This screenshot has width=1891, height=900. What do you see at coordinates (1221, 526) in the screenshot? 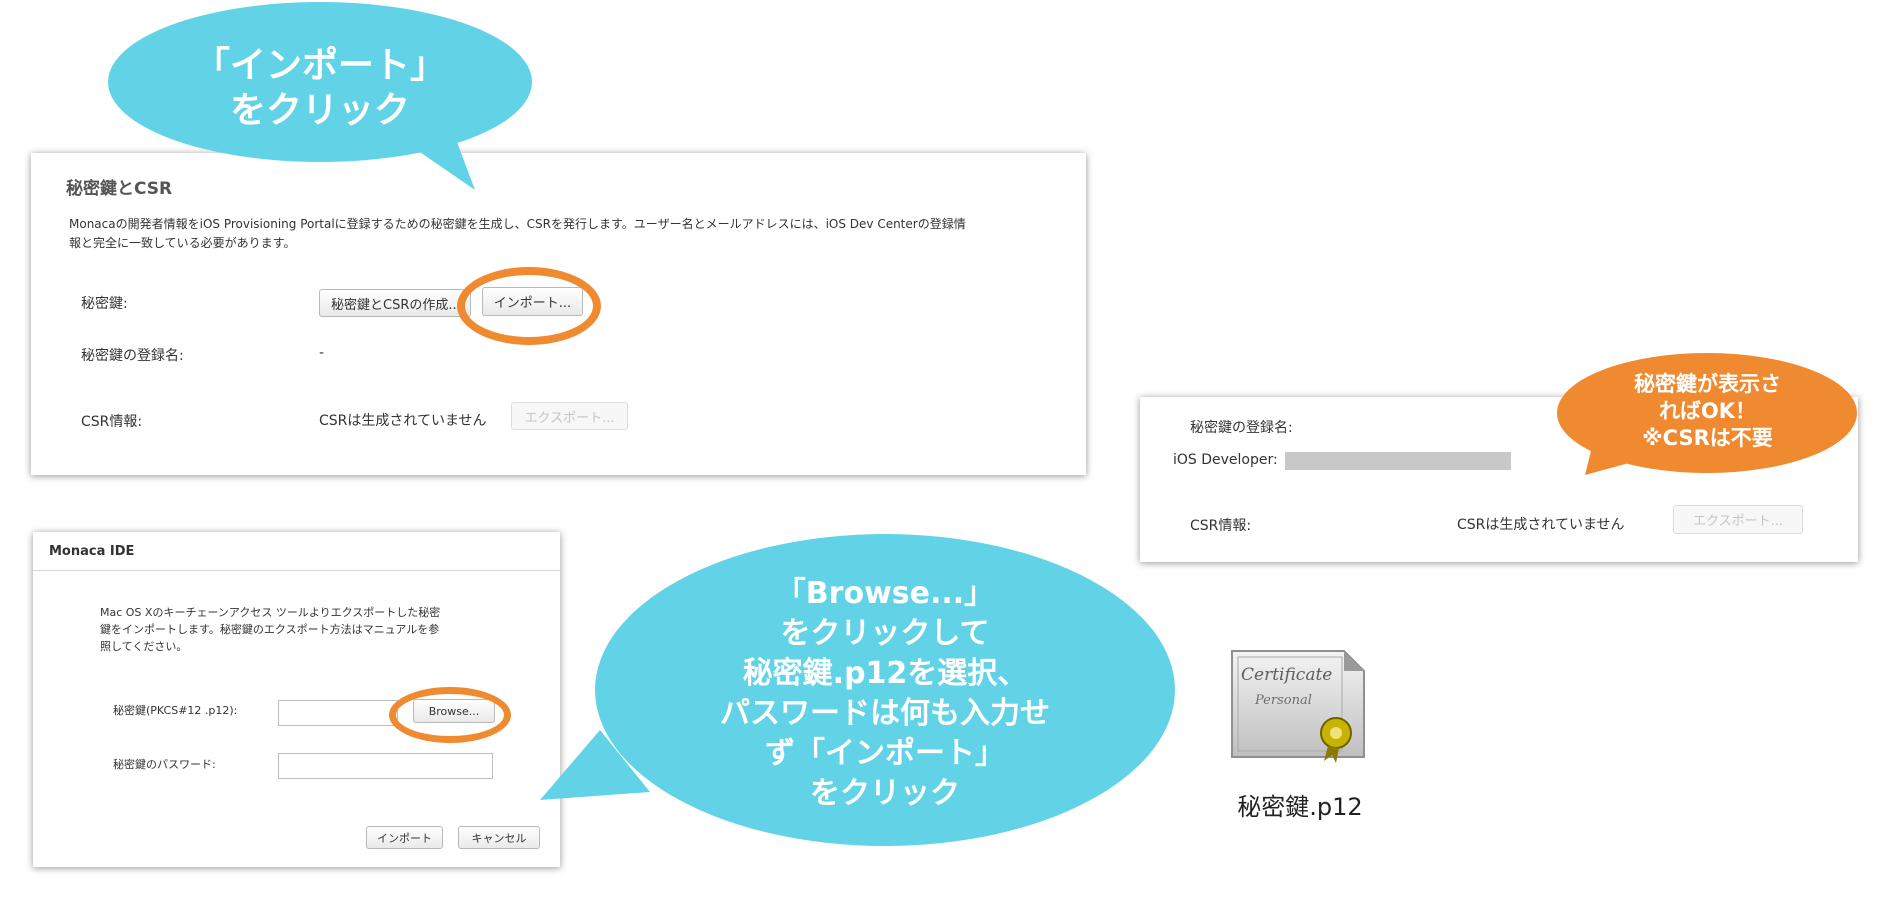
I see `result-csr-label: CSR情報:` at bounding box center [1221, 526].